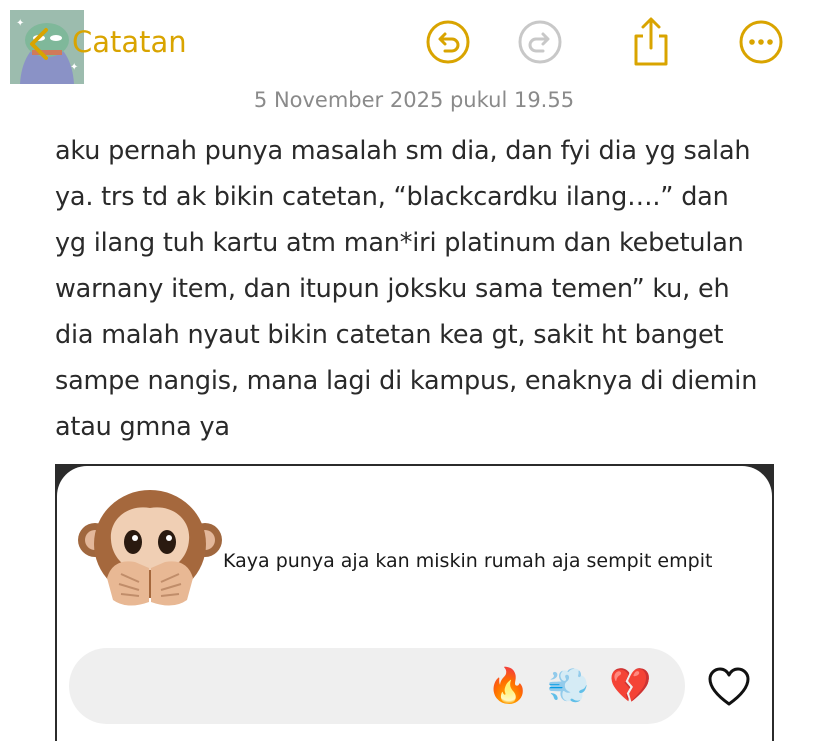 This screenshot has width=828, height=745. Describe the element at coordinates (568, 686) in the screenshot. I see `dash-emoji: 💨` at that location.